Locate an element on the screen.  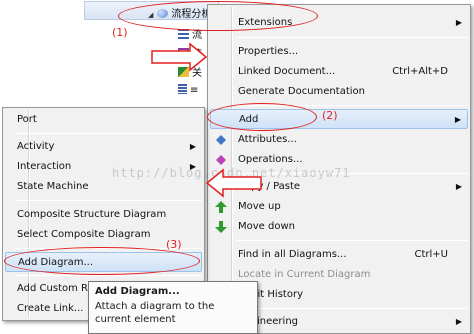
operation-icon is located at coordinates (221, 160).